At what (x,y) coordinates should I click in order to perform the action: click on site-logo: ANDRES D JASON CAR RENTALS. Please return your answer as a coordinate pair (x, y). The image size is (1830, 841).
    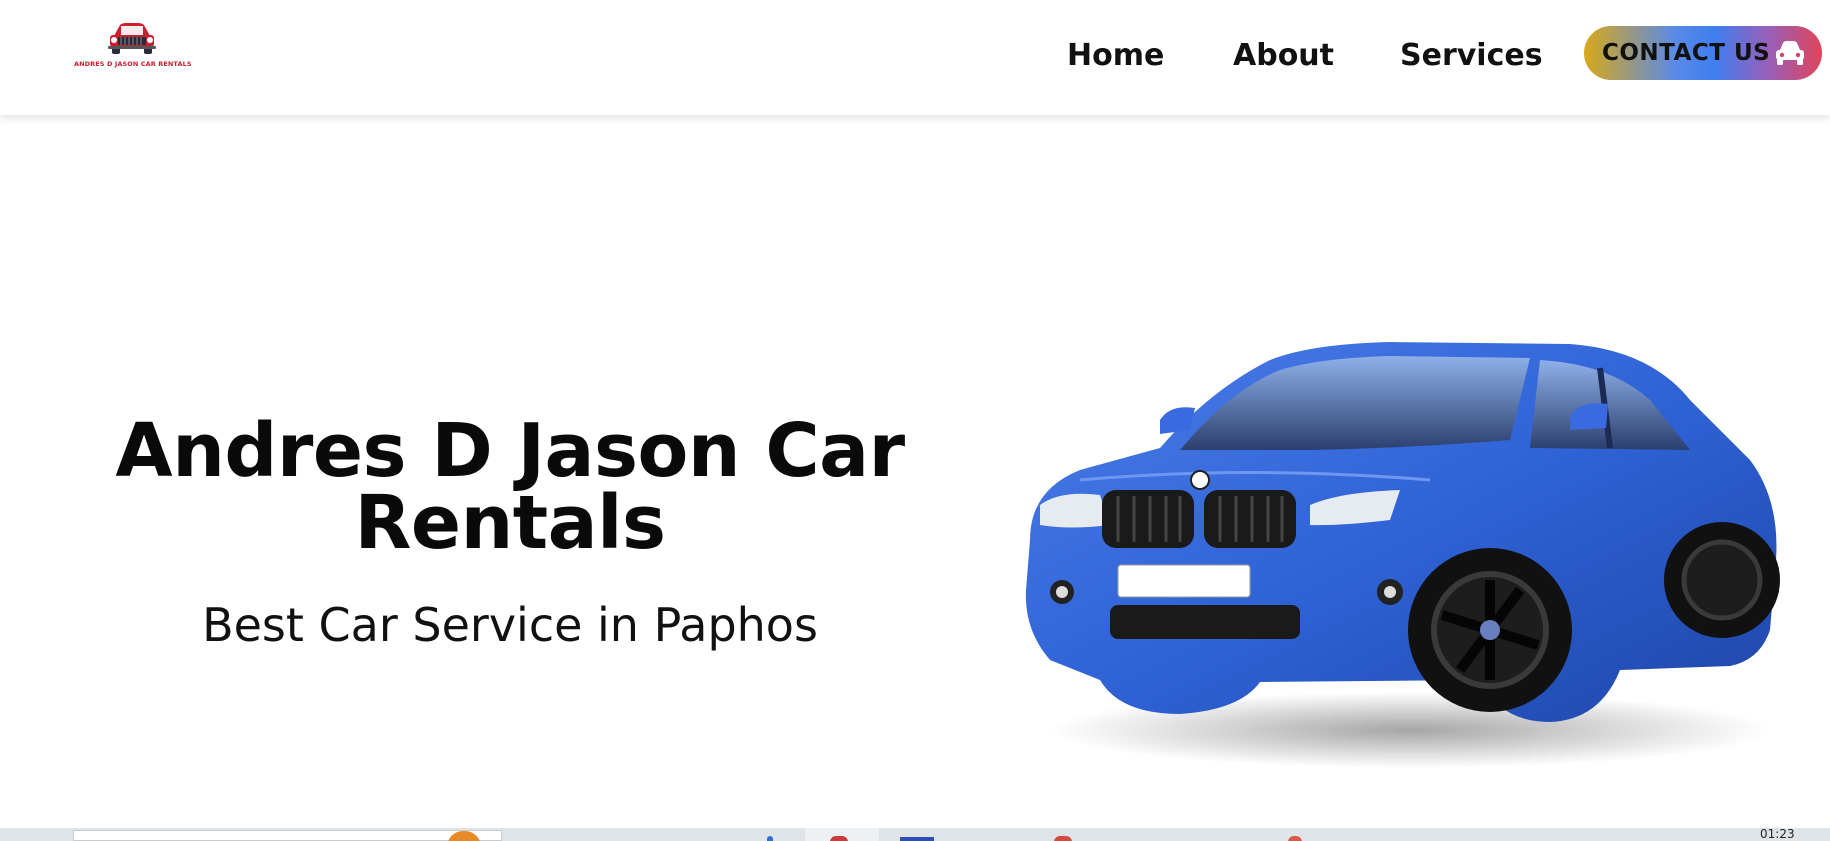
    Looking at the image, I should click on (133, 47).